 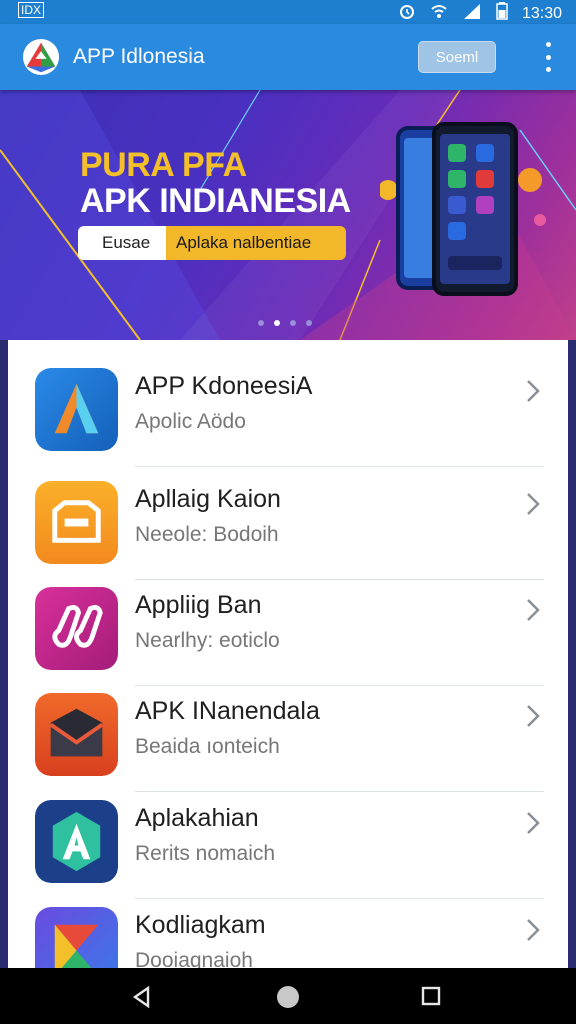 I want to click on screen-icon: IDX, so click(x=31, y=10).